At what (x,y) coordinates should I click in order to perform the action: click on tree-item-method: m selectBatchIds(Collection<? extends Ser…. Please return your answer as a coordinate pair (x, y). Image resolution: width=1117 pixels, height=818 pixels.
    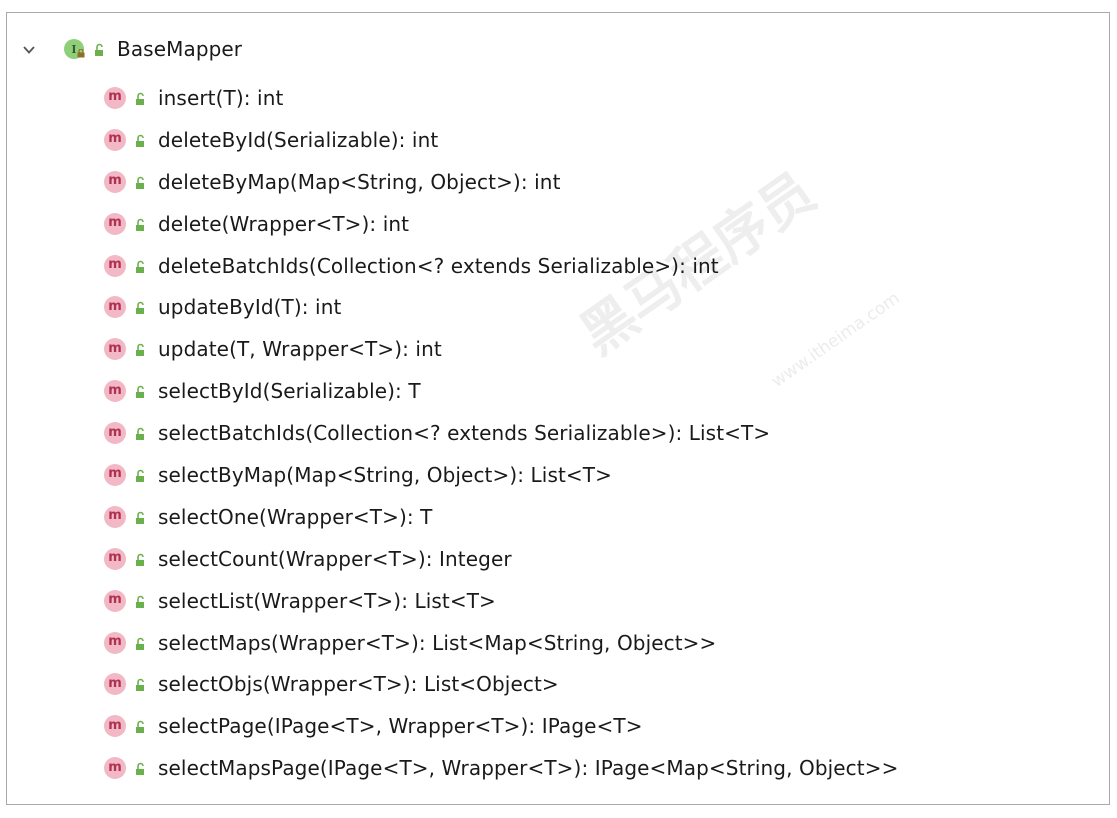
    Looking at the image, I should click on (501, 433).